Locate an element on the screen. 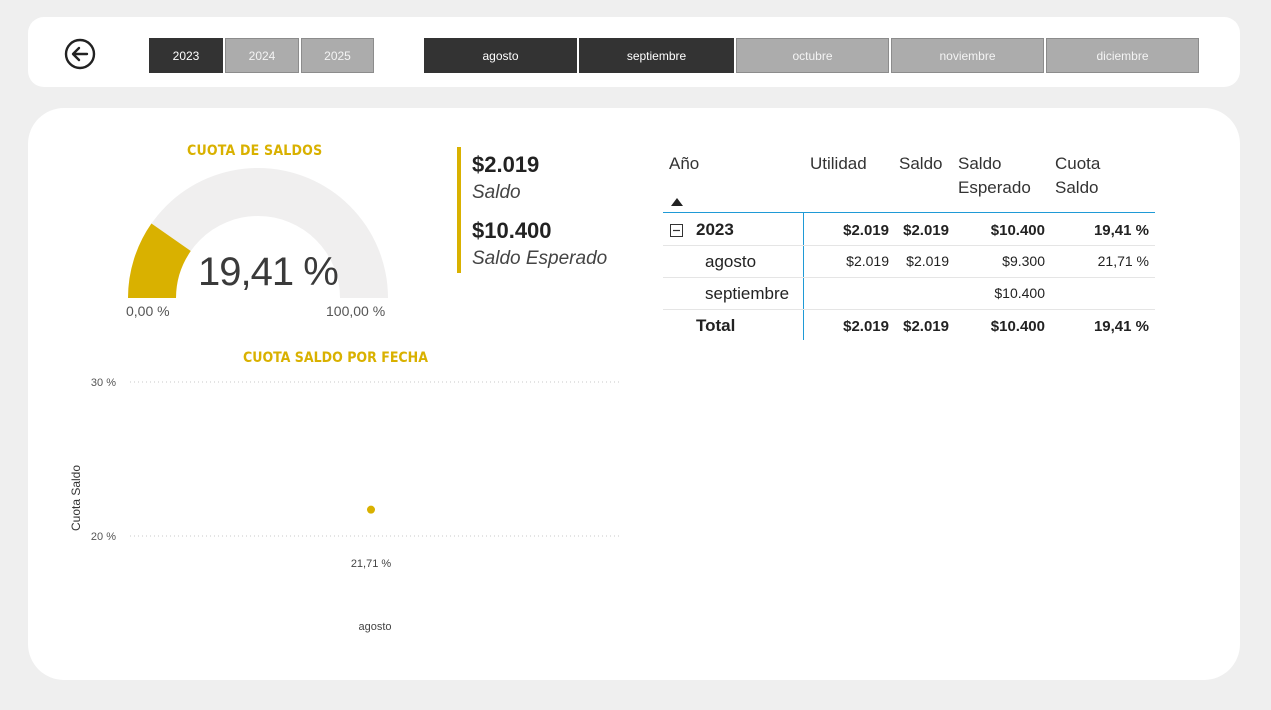  arrow-left-circle-icon is located at coordinates (80, 54).